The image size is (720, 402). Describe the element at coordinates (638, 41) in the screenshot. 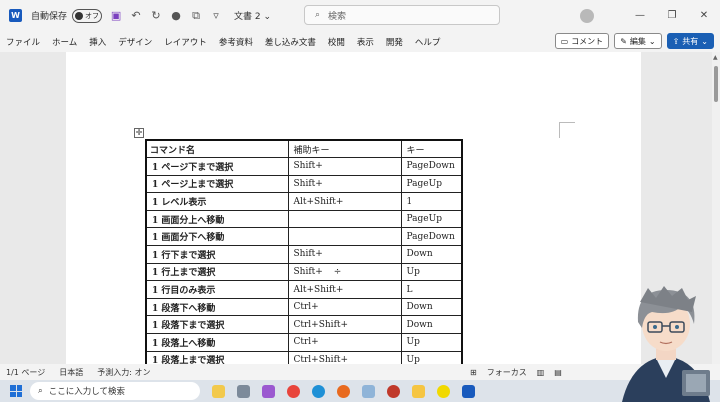

I see `edit-mode-button: ✎ 編集 ⌄` at that location.